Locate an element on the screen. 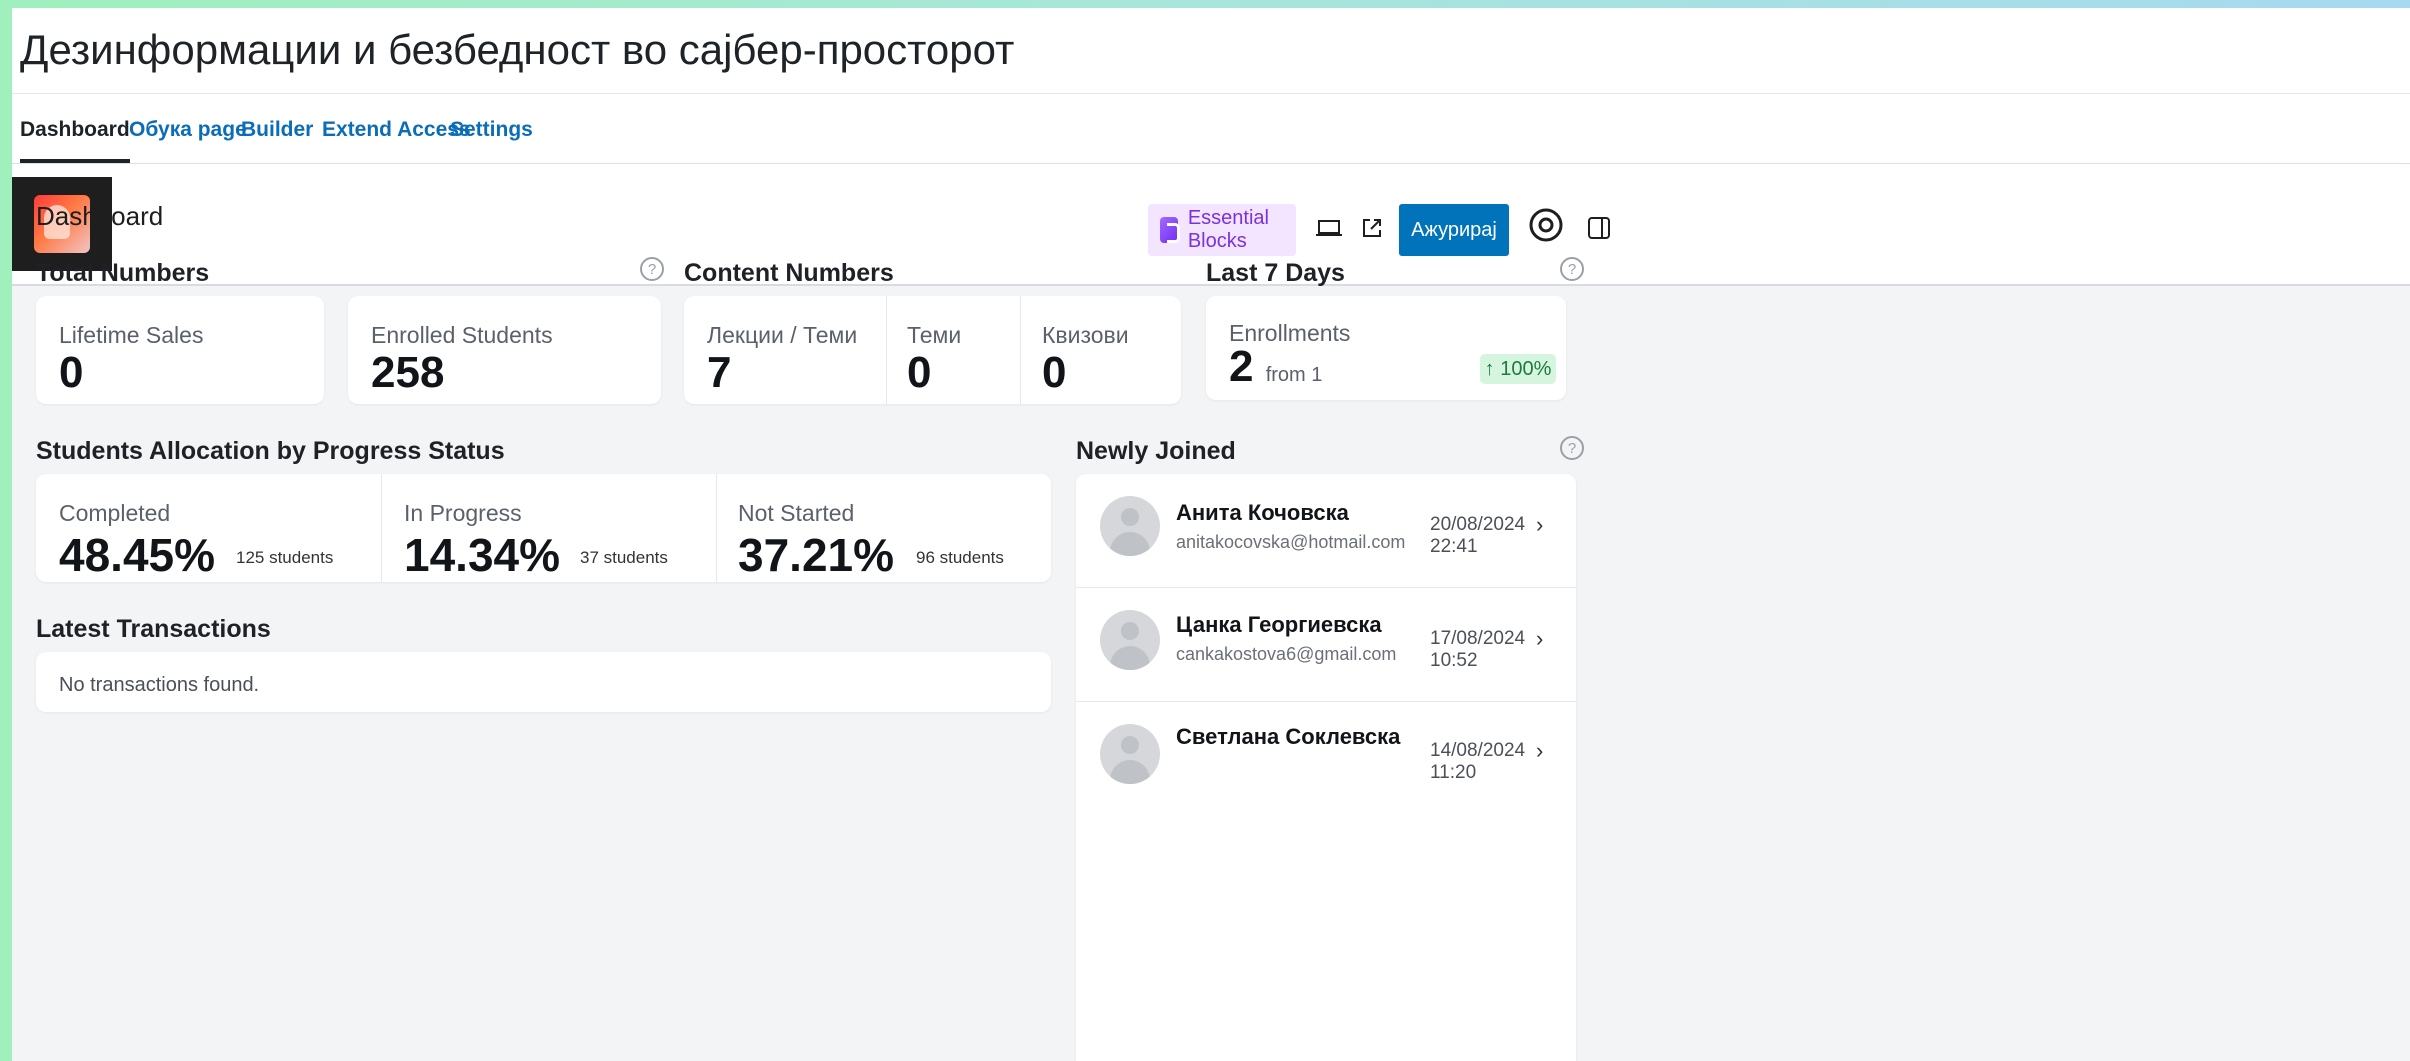 Image resolution: width=2410 pixels, height=1061 pixels. progress-status-title: Students Allocation by Progress Status is located at coordinates (270, 451).